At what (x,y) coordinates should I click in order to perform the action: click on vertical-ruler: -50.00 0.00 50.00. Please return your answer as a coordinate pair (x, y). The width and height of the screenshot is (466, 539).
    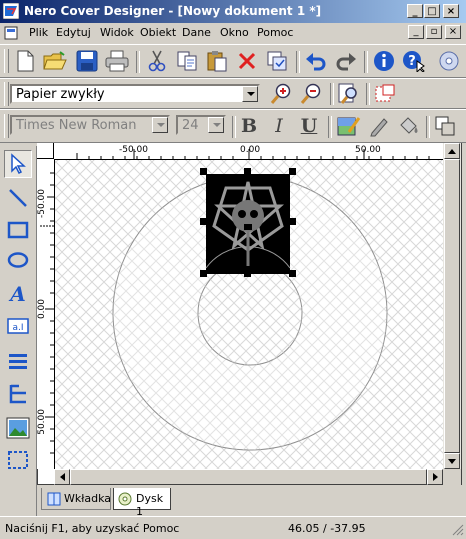
    Looking at the image, I should click on (46, 314).